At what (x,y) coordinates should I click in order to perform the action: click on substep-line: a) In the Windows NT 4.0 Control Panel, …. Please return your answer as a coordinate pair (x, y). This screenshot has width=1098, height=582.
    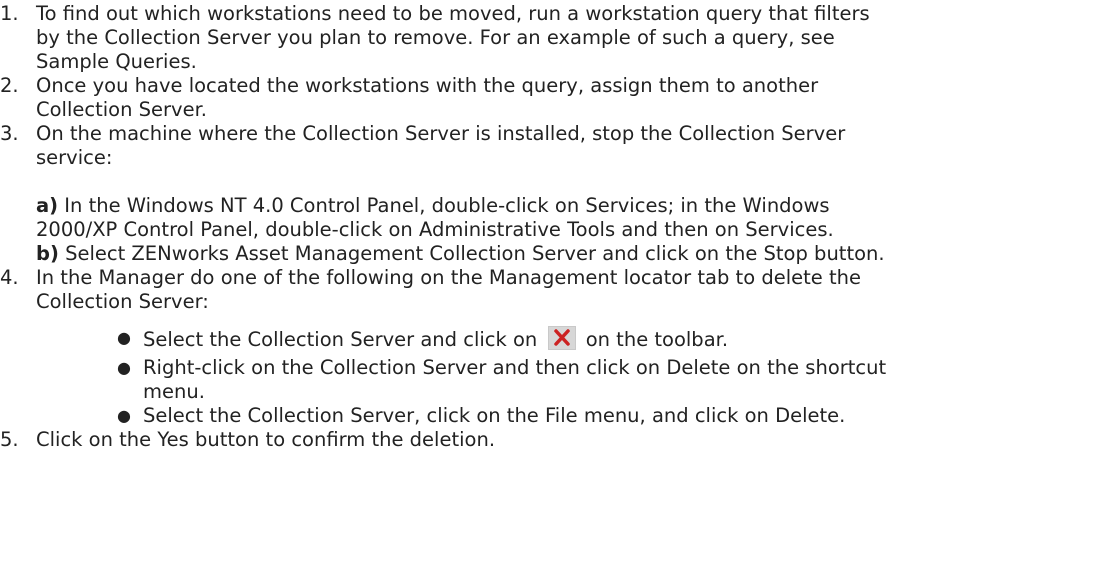
    Looking at the image, I should click on (433, 206).